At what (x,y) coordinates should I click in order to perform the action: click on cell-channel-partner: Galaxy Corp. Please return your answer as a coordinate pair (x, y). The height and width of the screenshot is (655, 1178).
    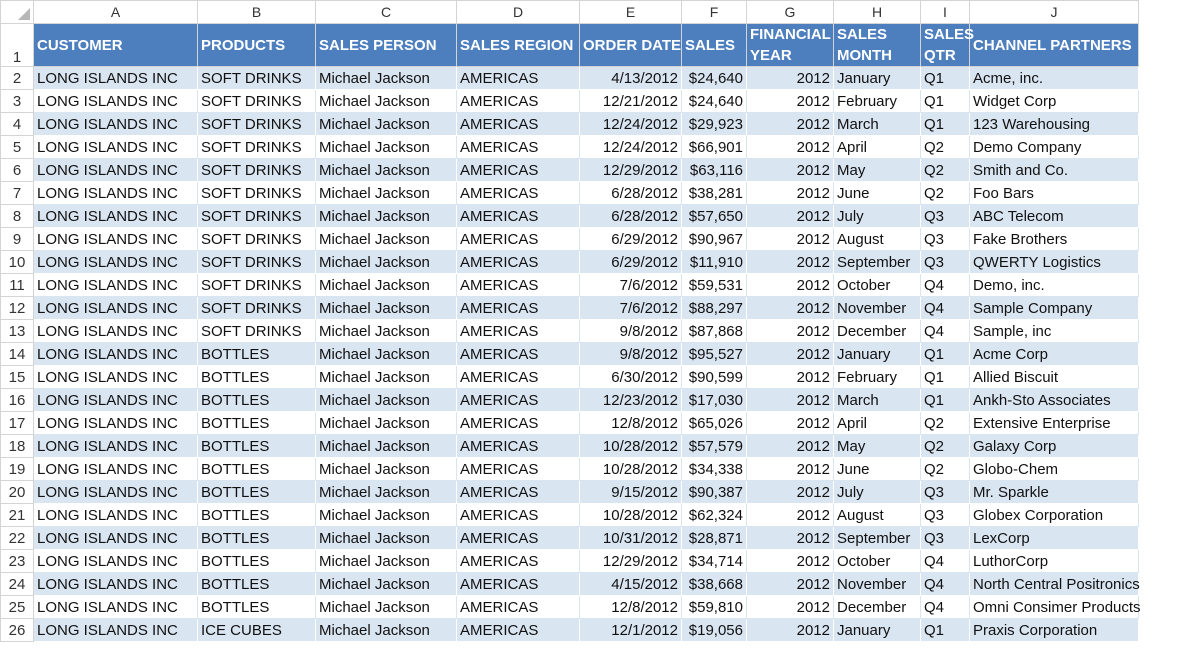
    Looking at the image, I should click on (1054, 446).